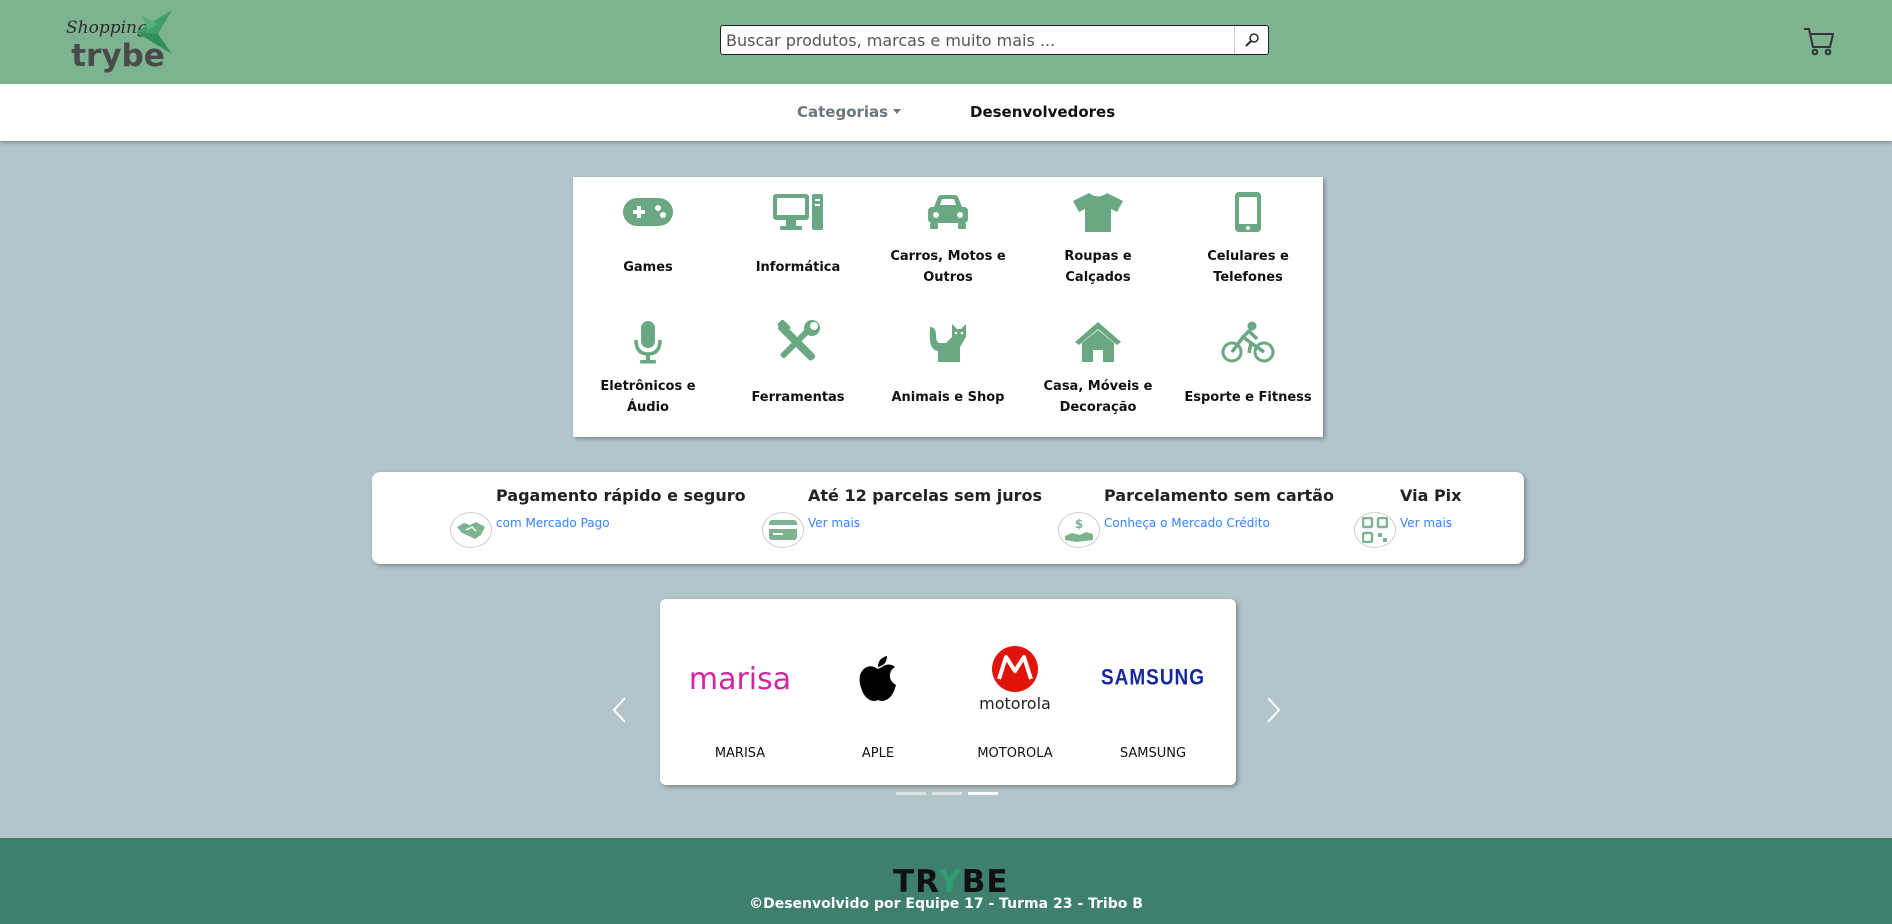 The width and height of the screenshot is (1892, 924). Describe the element at coordinates (1153, 753) in the screenshot. I see `brand-name: SAMSUNG` at that location.